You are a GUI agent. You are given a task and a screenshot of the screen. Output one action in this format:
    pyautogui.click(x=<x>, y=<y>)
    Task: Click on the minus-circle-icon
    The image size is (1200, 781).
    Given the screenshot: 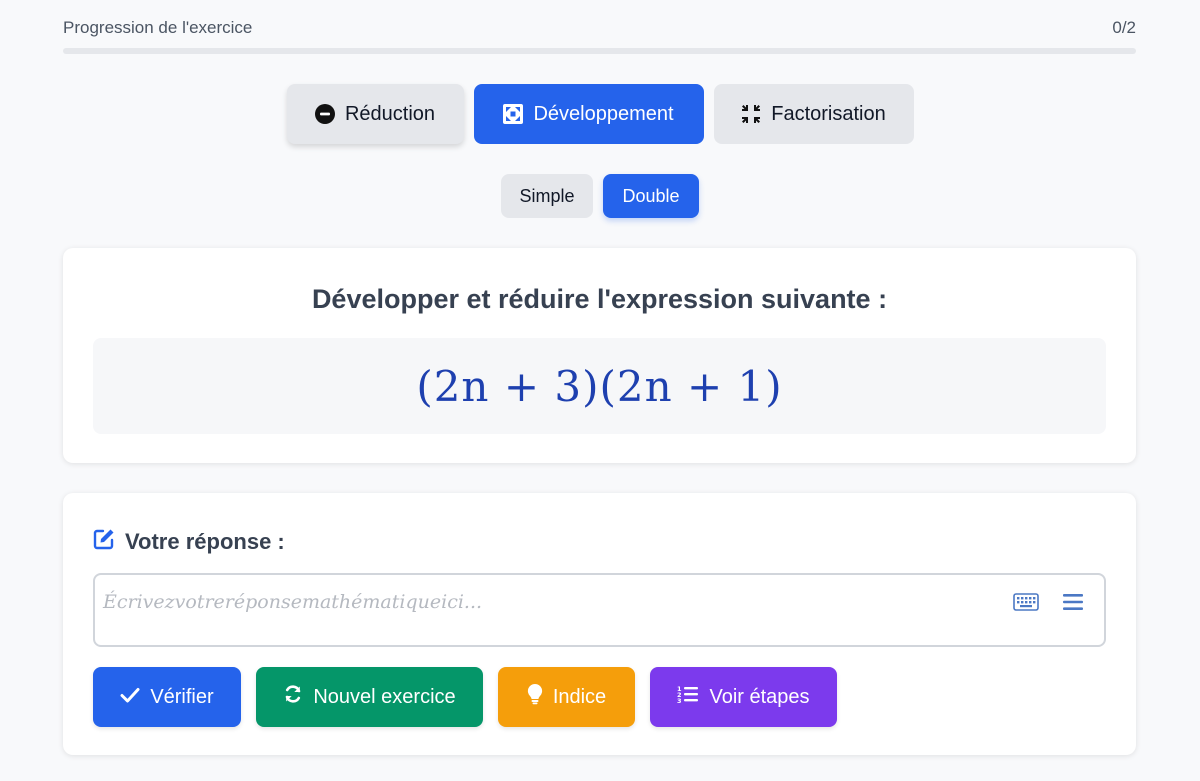 What is the action you would take?
    pyautogui.click(x=324, y=114)
    